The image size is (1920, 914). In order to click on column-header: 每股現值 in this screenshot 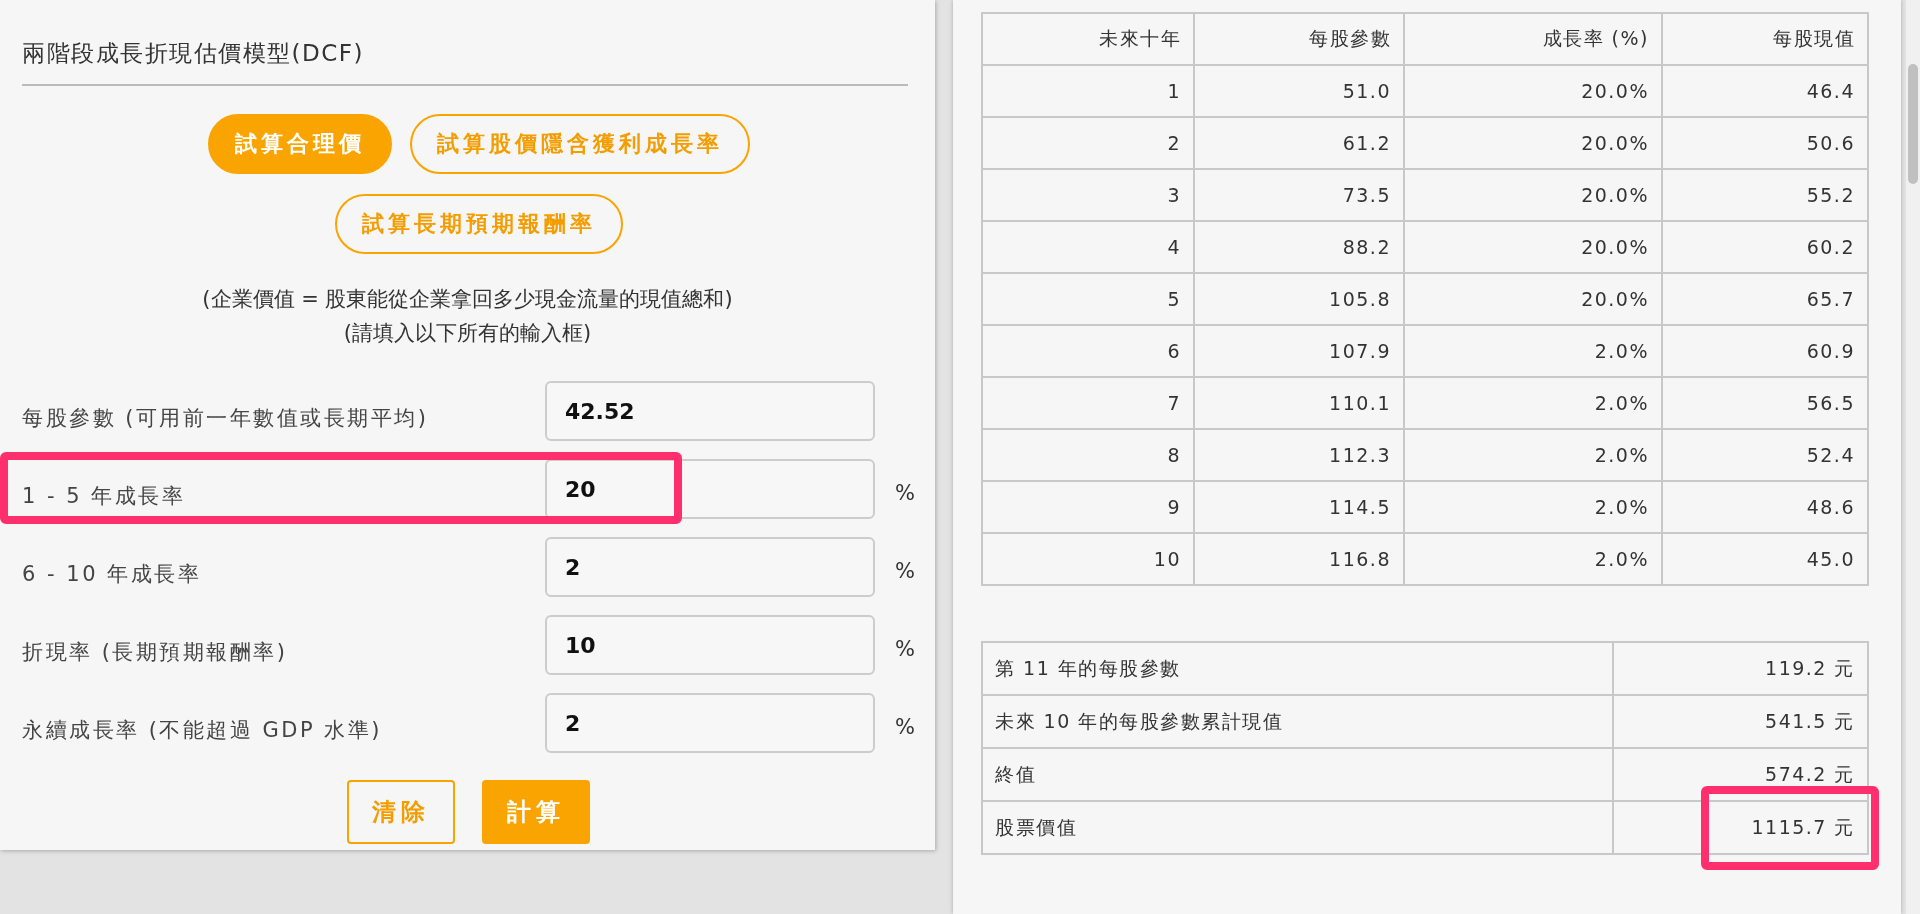, I will do `click(1765, 39)`.